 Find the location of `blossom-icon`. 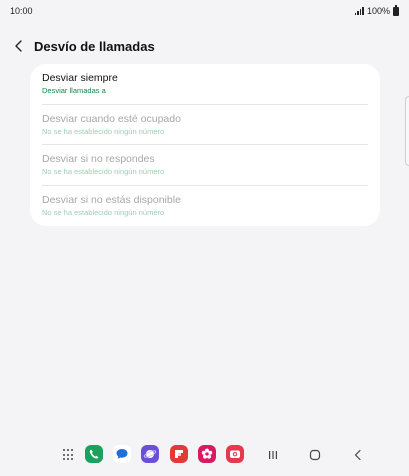

blossom-icon is located at coordinates (207, 454).